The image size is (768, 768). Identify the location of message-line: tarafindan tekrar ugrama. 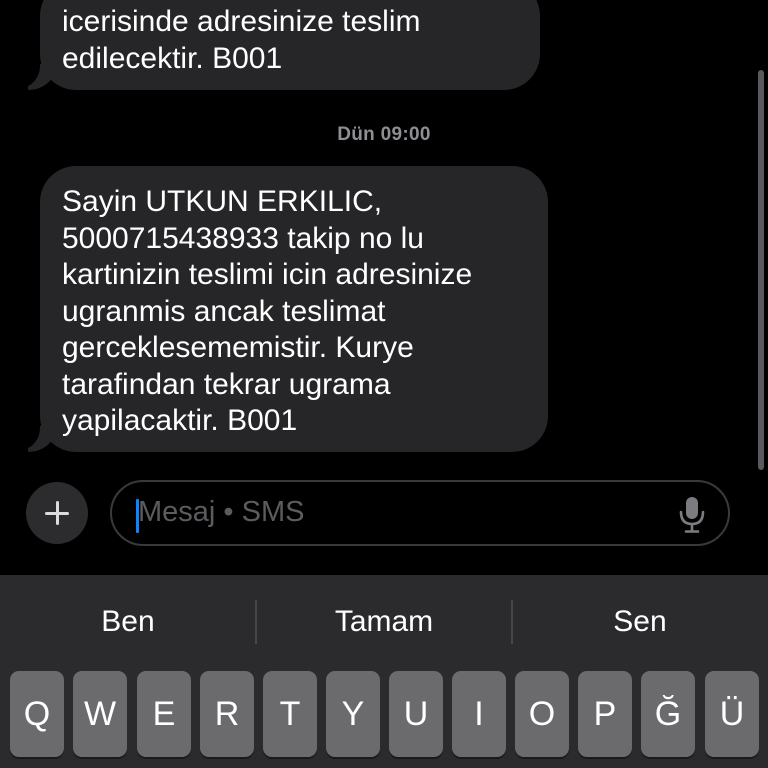
(226, 384).